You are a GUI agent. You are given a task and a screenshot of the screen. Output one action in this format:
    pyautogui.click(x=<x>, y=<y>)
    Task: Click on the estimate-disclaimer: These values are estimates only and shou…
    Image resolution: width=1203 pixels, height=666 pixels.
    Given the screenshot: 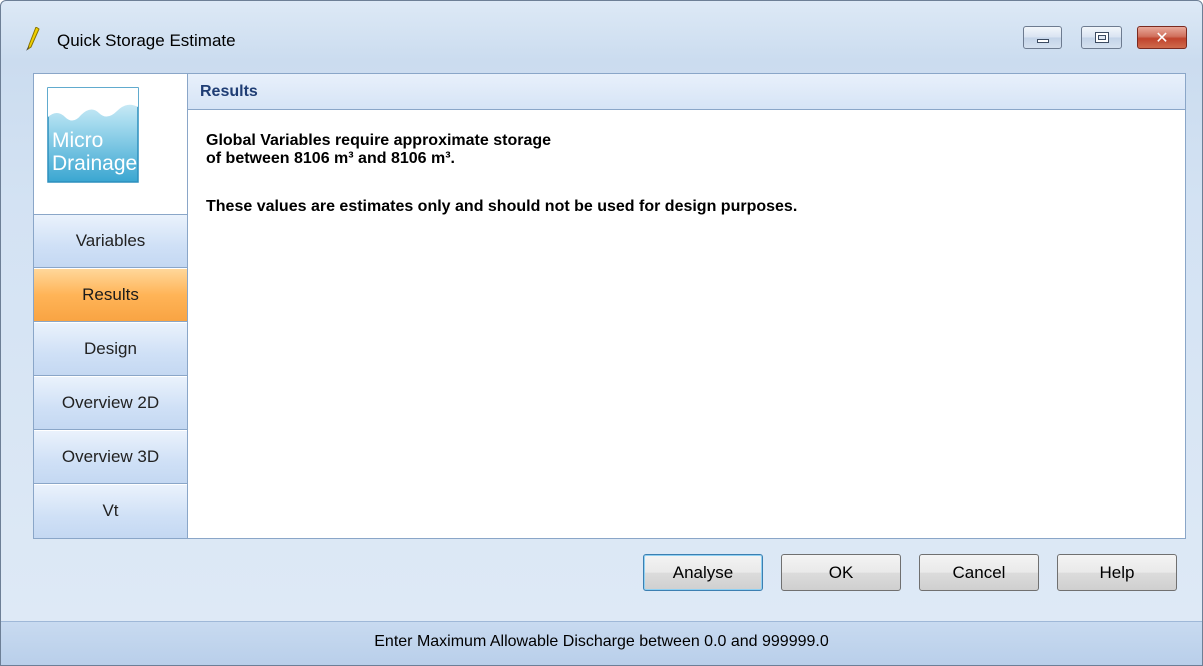 What is the action you would take?
    pyautogui.click(x=502, y=206)
    